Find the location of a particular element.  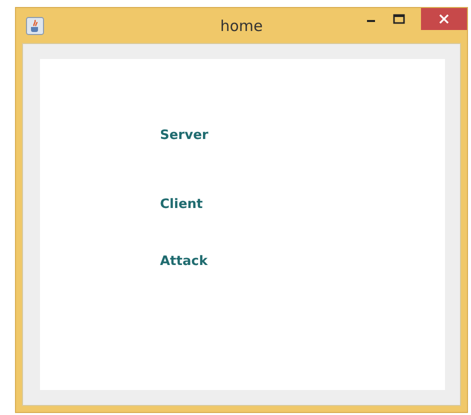

cup-icon is located at coordinates (35, 25).